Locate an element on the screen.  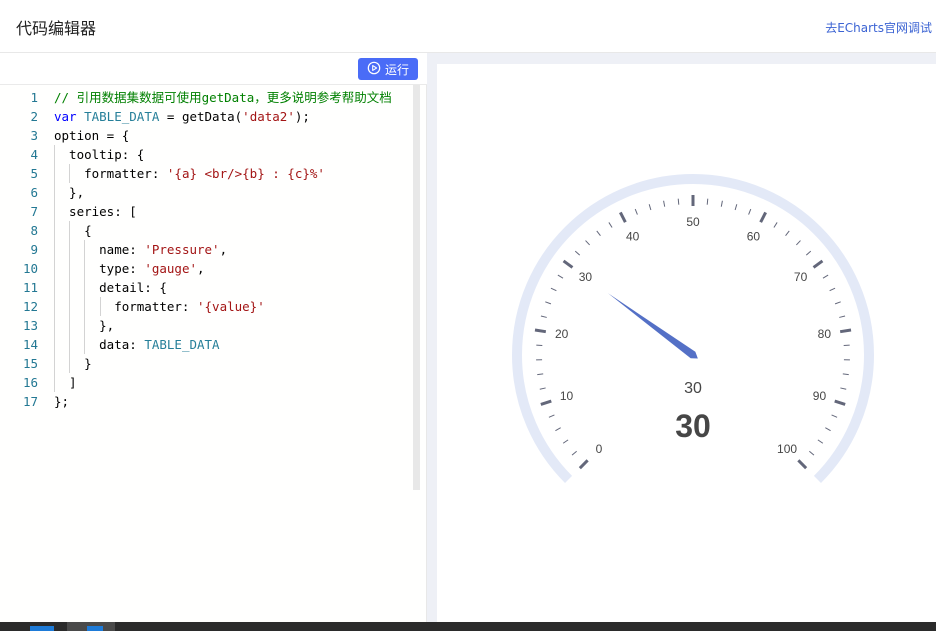
line-number: 11 is located at coordinates (30, 287).